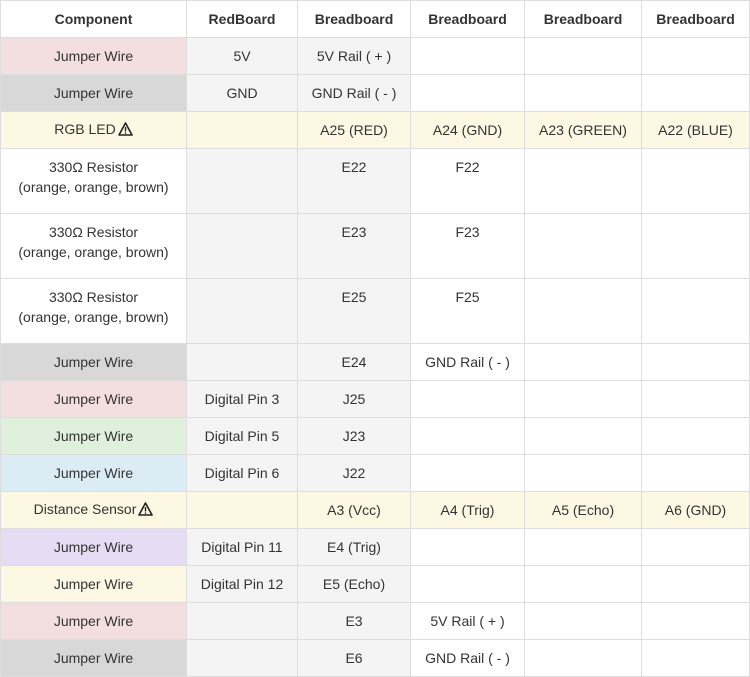  I want to click on component-cell: RGB LED, so click(93, 130).